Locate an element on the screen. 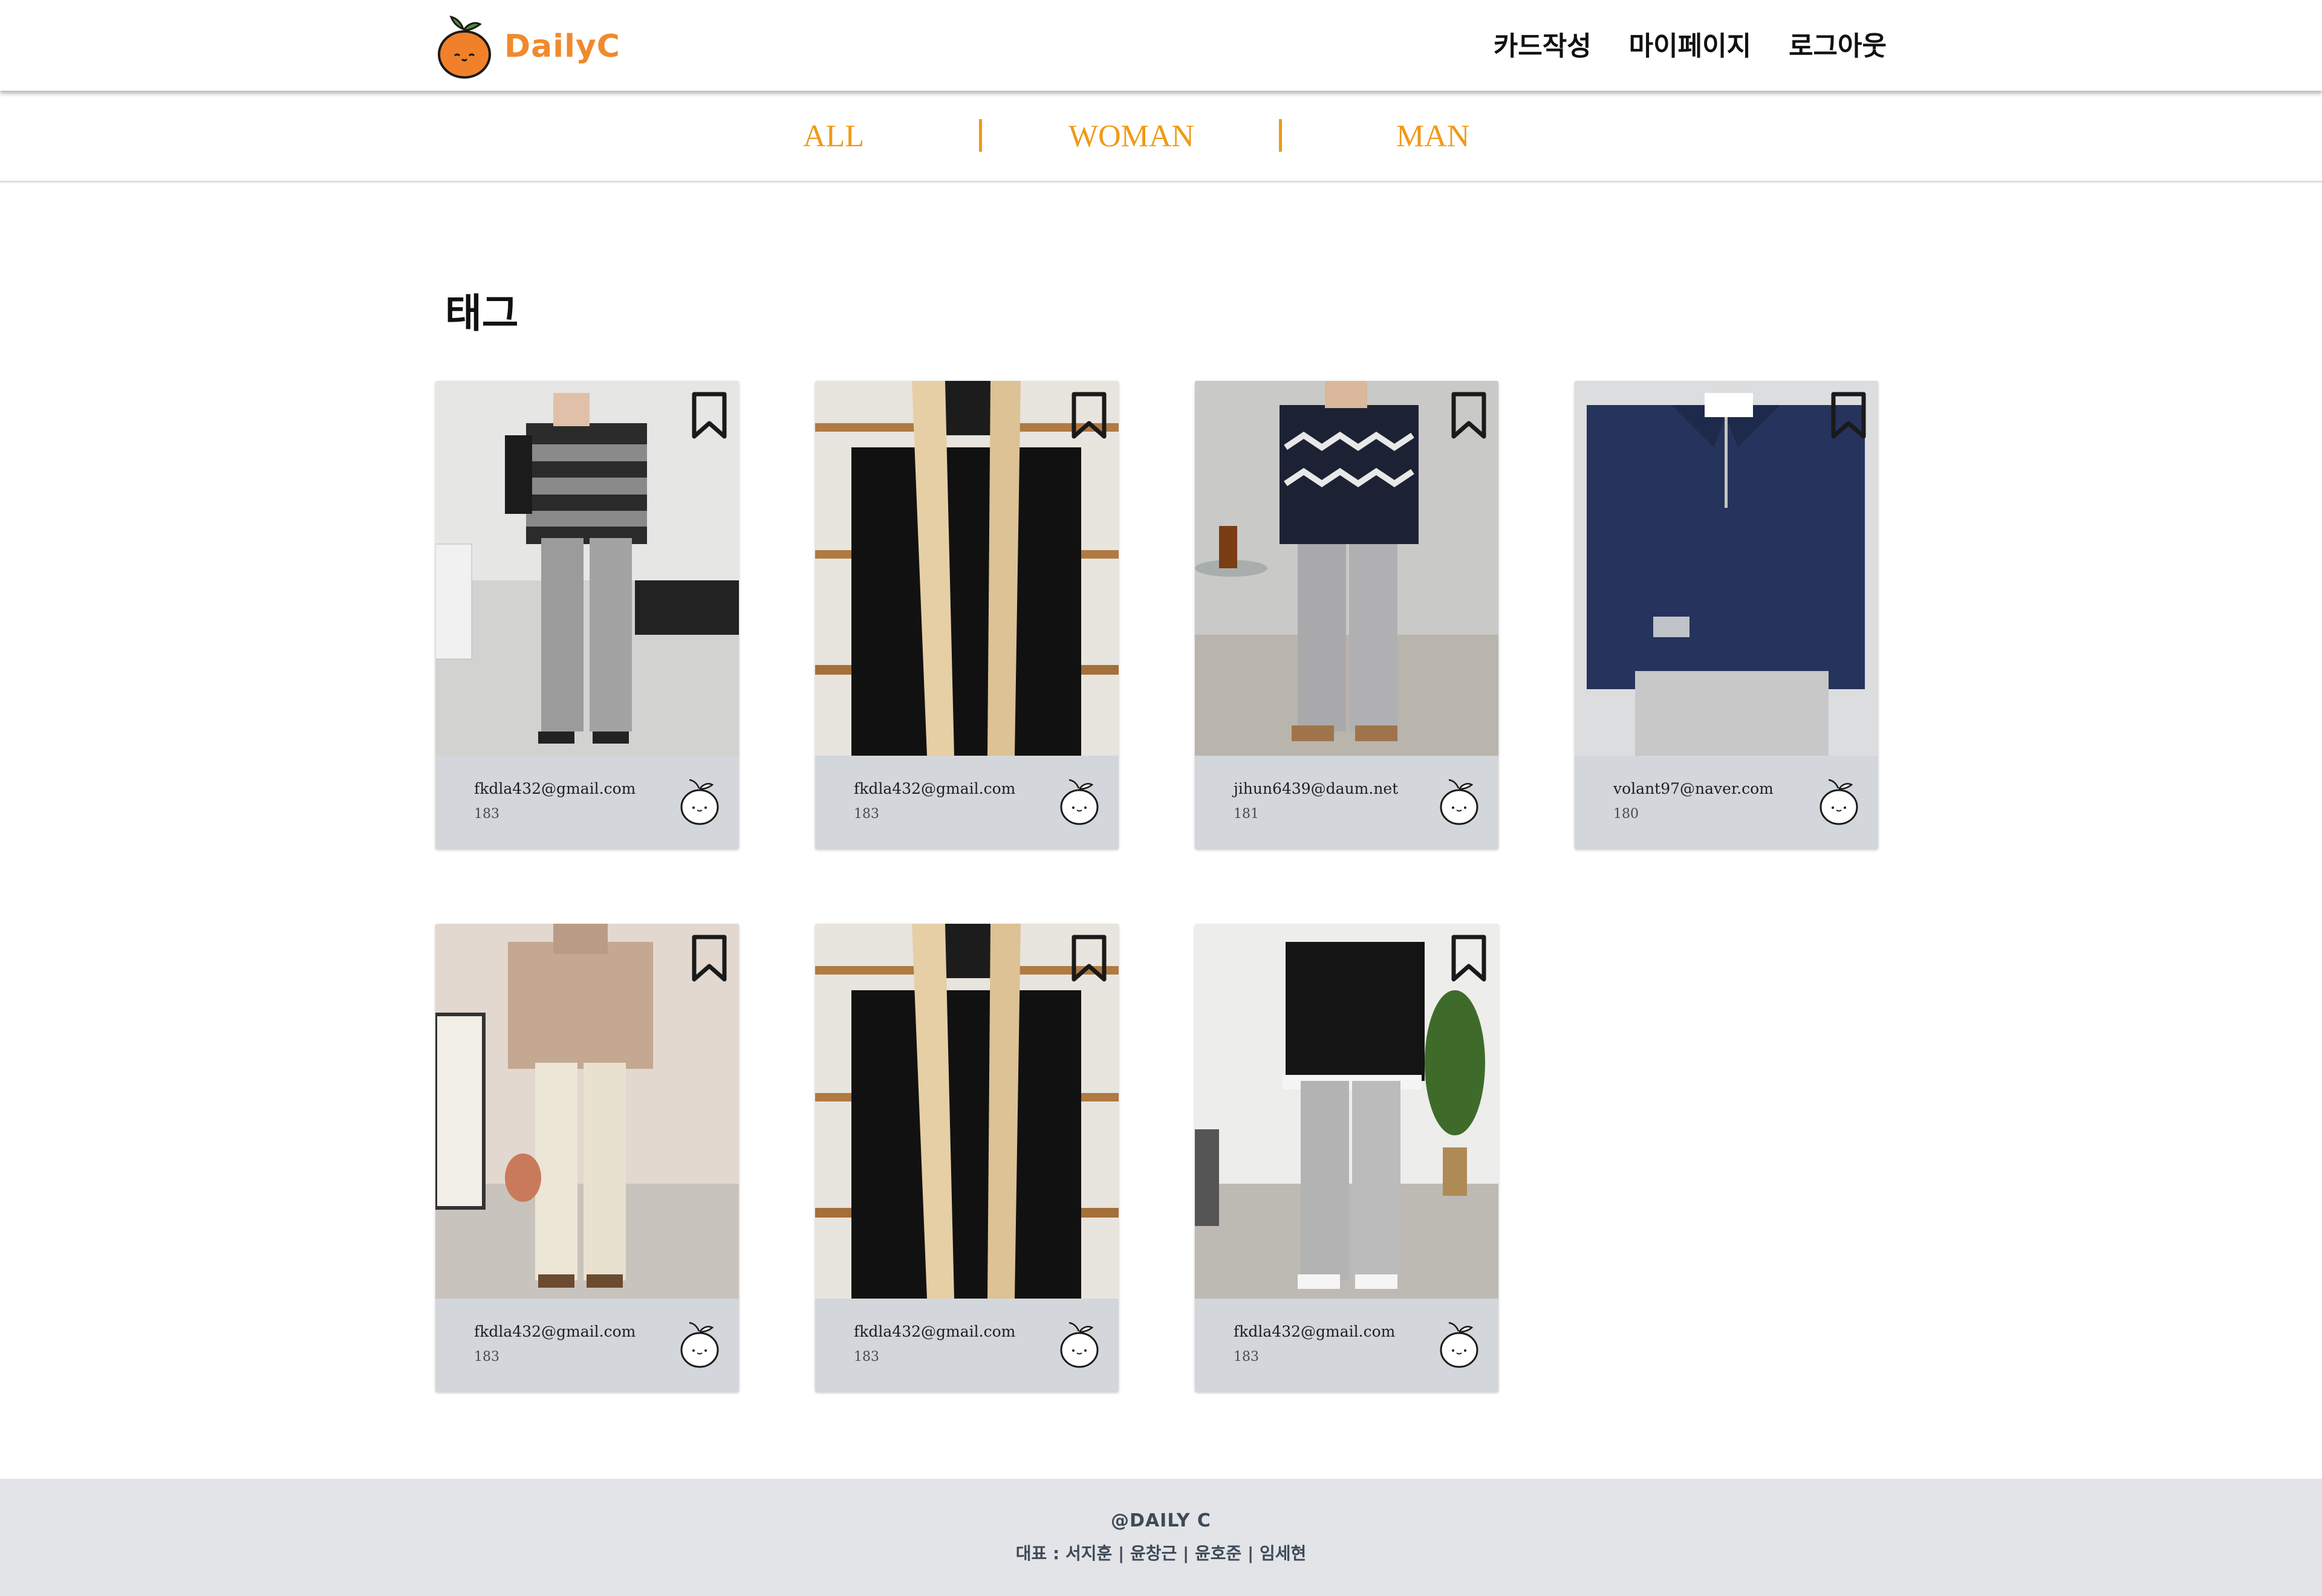  card-info: volant97@naver.com 180 is located at coordinates (1726, 802).